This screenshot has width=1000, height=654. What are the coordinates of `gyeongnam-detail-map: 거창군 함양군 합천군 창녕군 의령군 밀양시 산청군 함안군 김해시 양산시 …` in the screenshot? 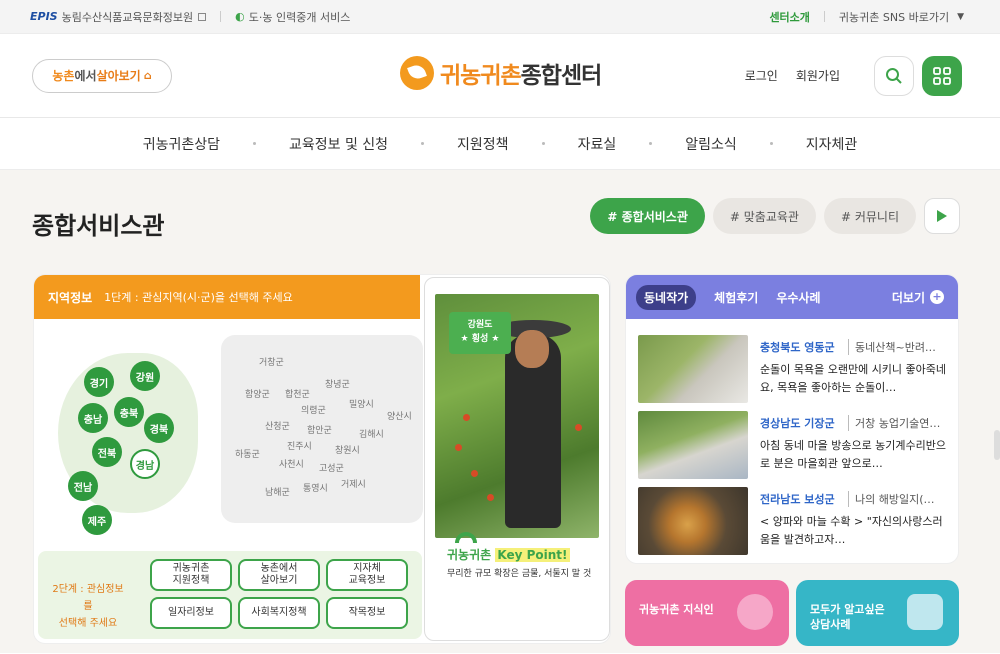 It's located at (322, 429).